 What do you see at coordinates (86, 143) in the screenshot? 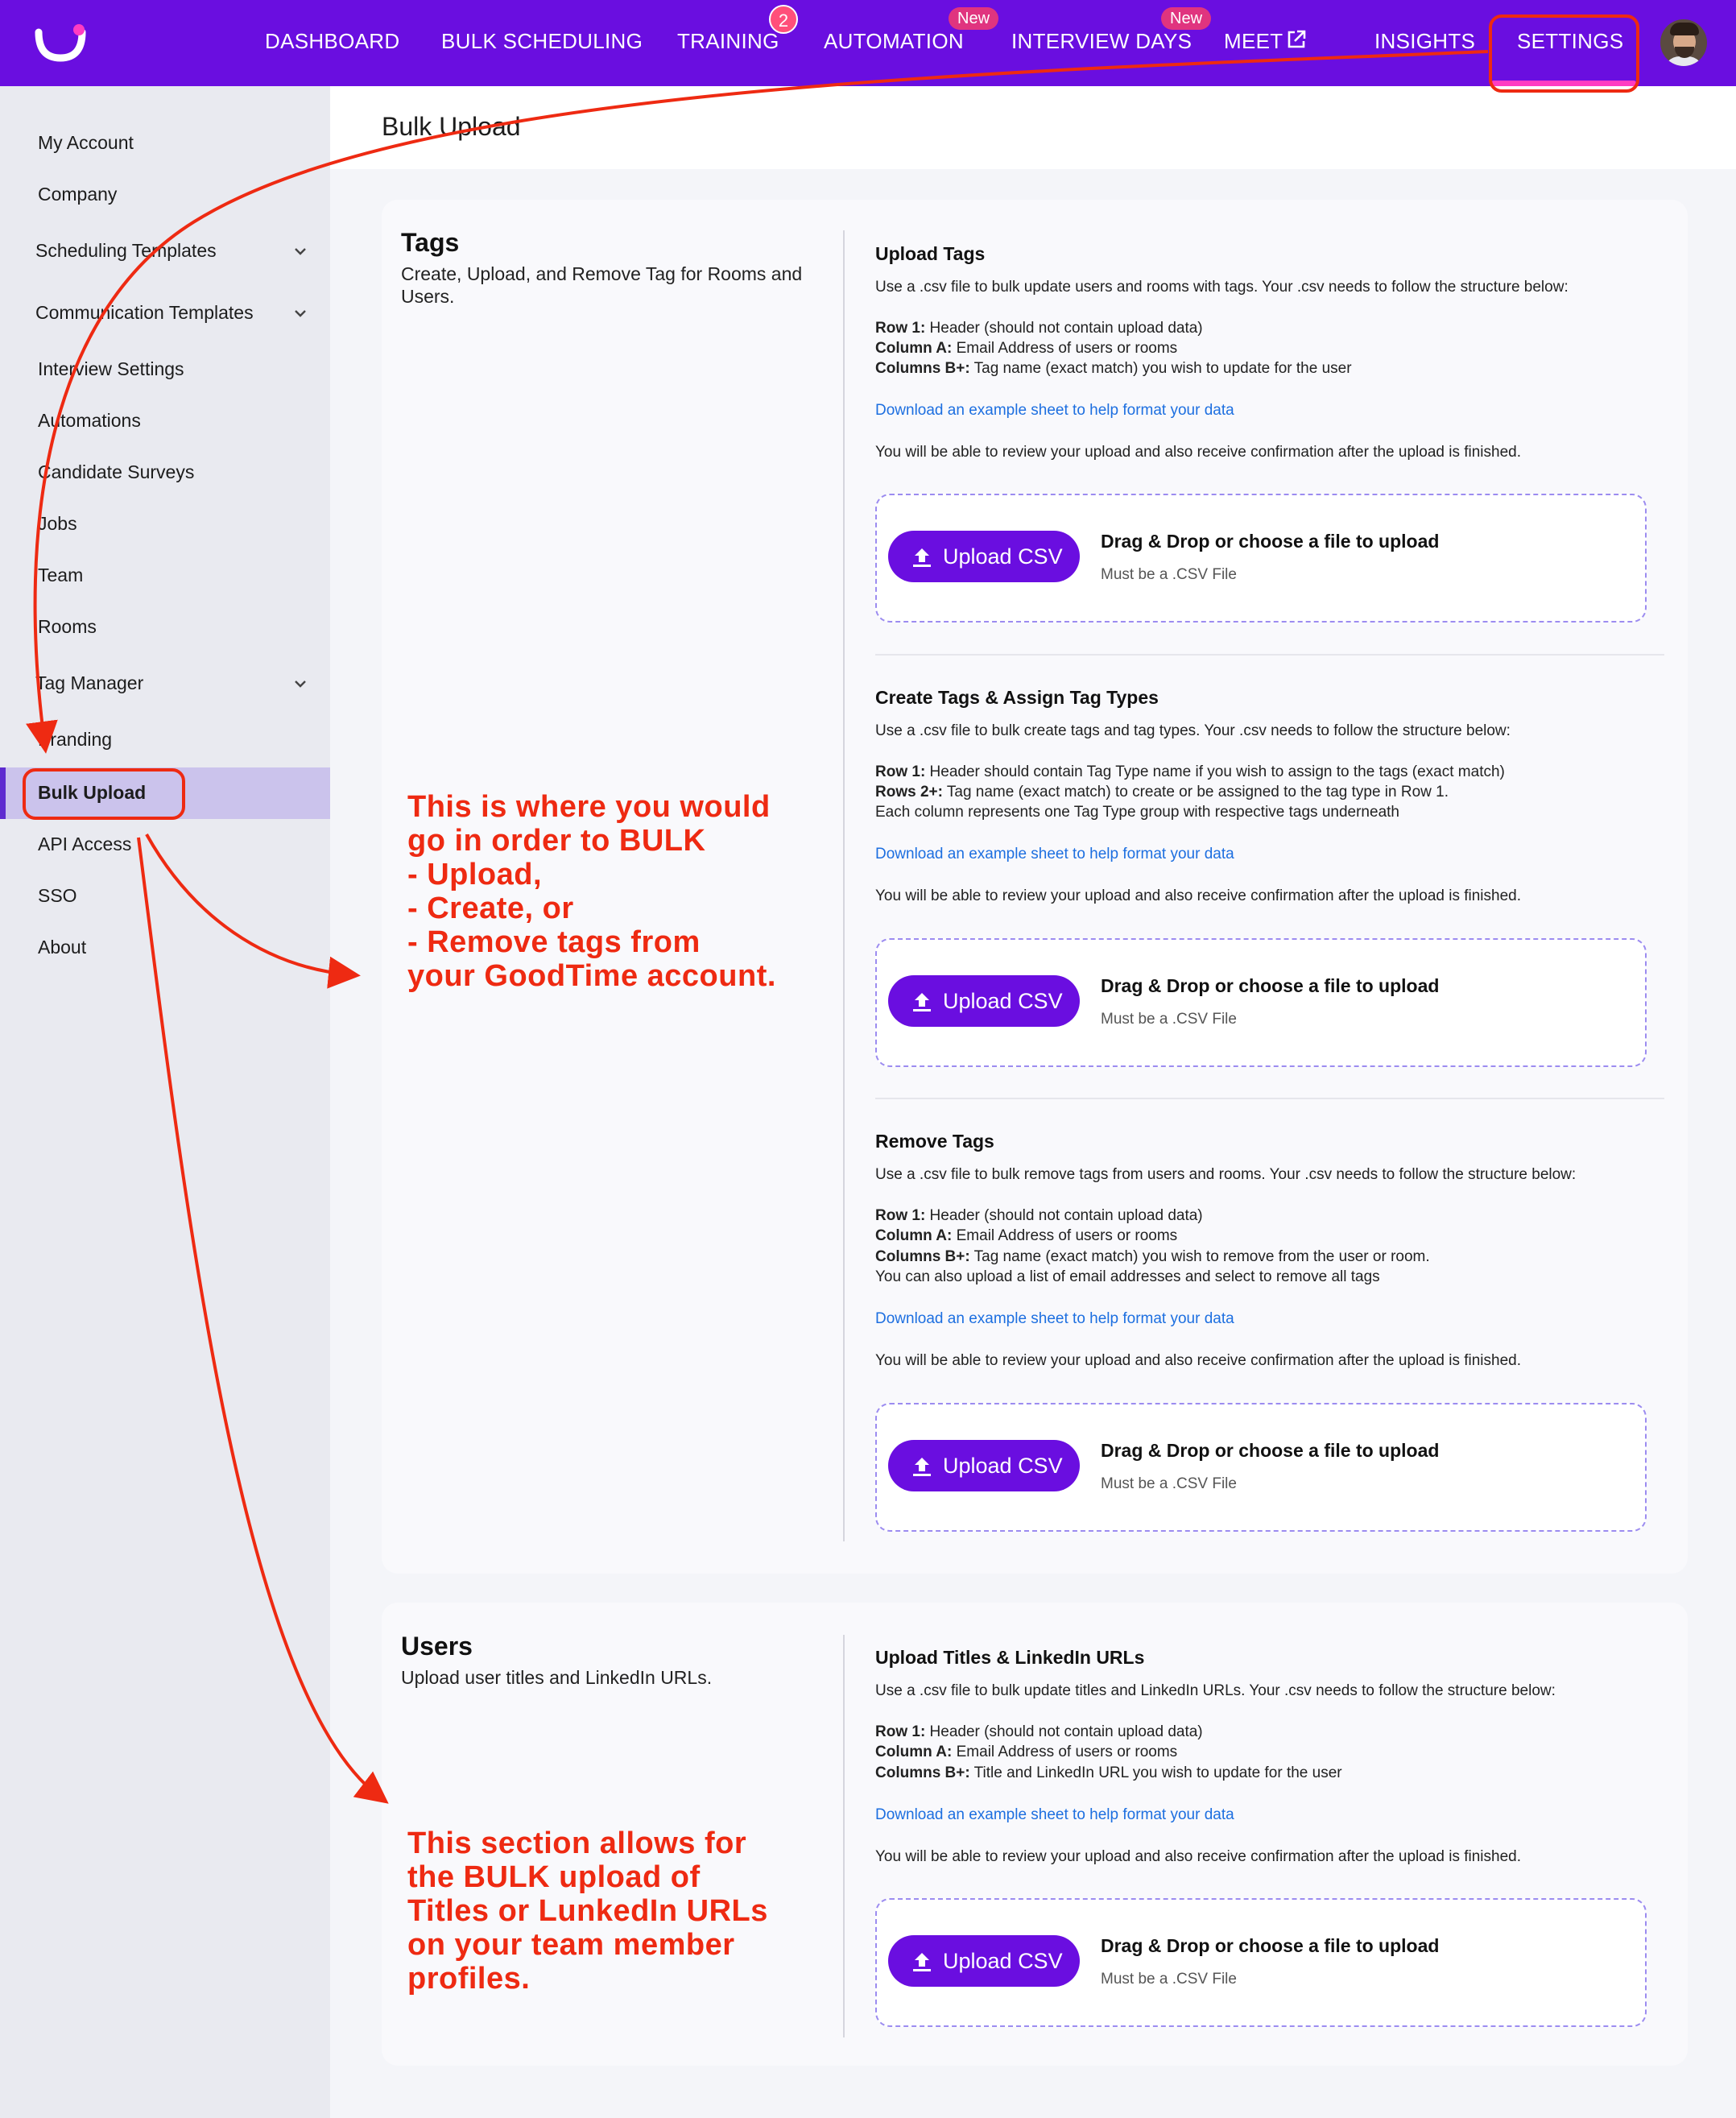
I see `sidebar-item-my-account: My Account` at bounding box center [86, 143].